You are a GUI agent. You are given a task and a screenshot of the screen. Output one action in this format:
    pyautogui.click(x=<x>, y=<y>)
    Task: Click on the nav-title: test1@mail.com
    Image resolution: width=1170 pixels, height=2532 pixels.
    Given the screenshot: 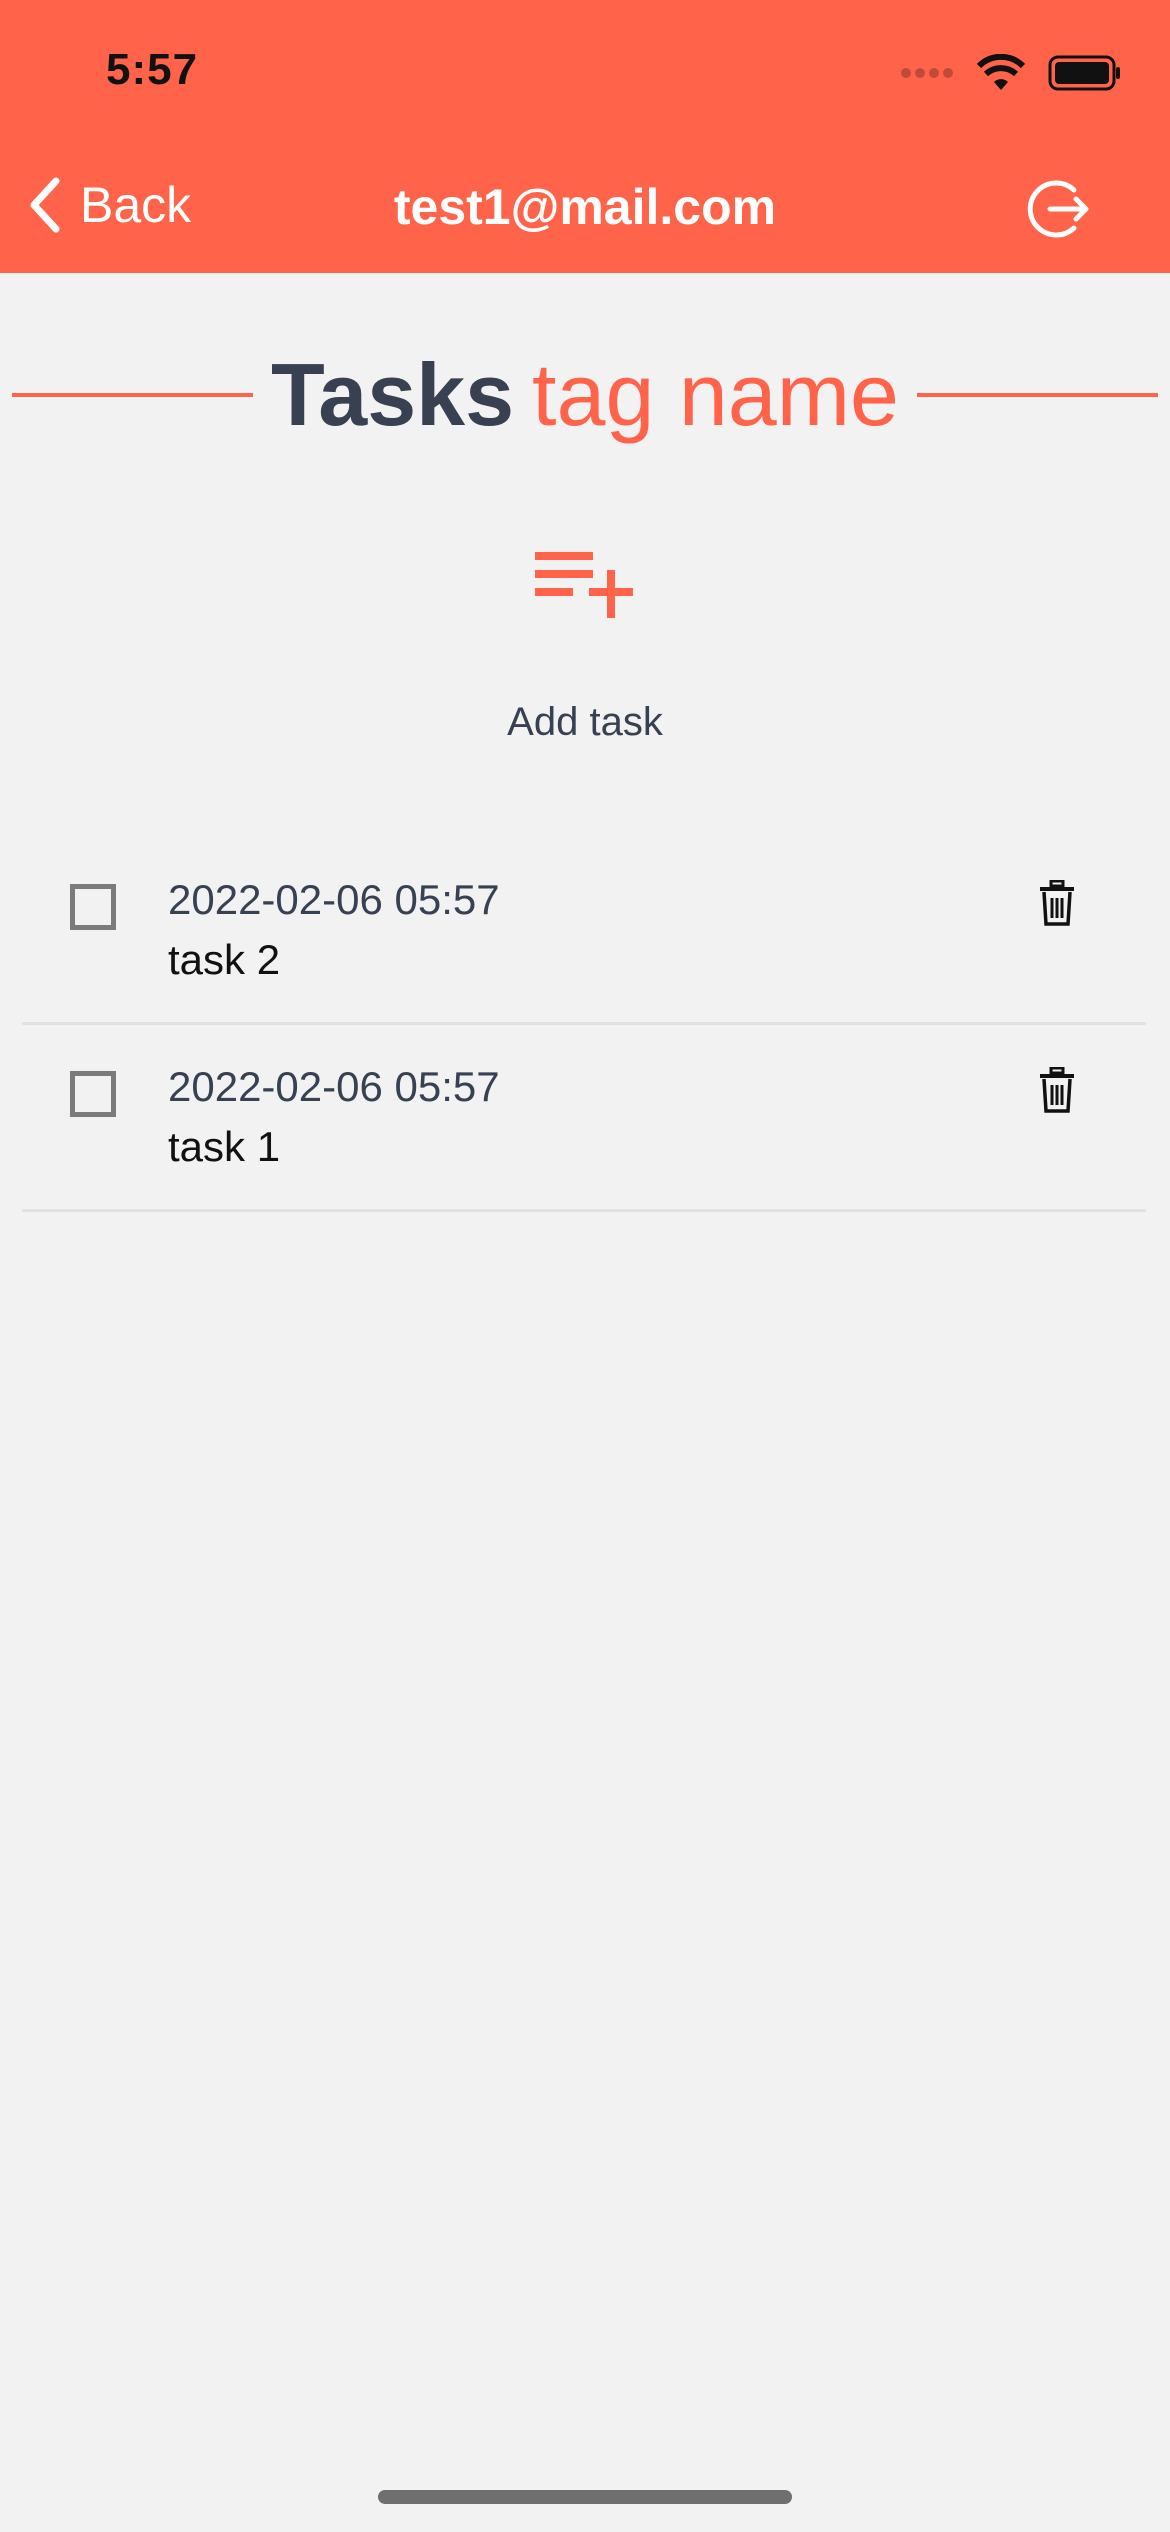 What is the action you would take?
    pyautogui.click(x=585, y=207)
    